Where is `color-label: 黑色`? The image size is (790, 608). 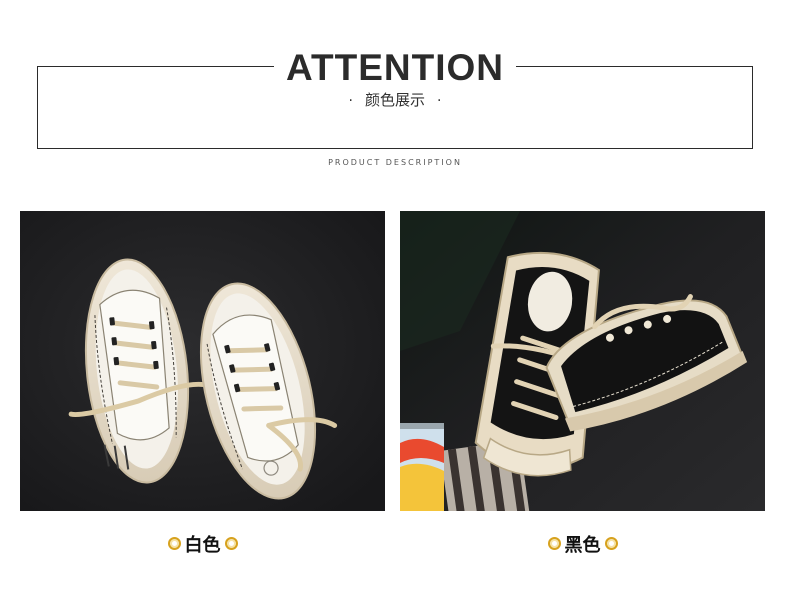 color-label: 黑色 is located at coordinates (582, 545).